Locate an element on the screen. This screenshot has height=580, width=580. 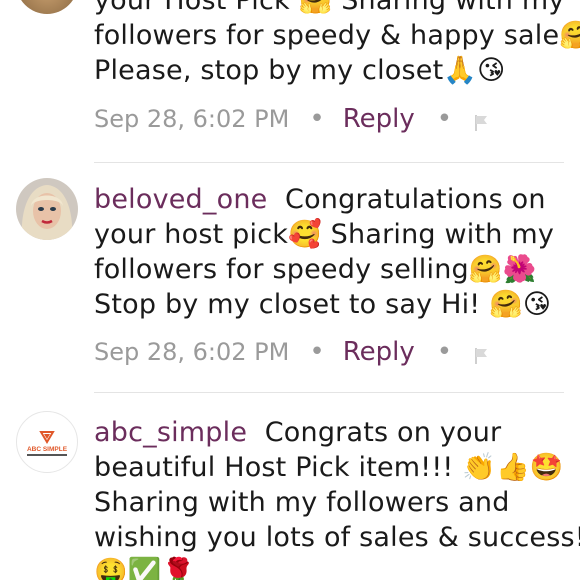
avatar-photo is located at coordinates (47, 209).